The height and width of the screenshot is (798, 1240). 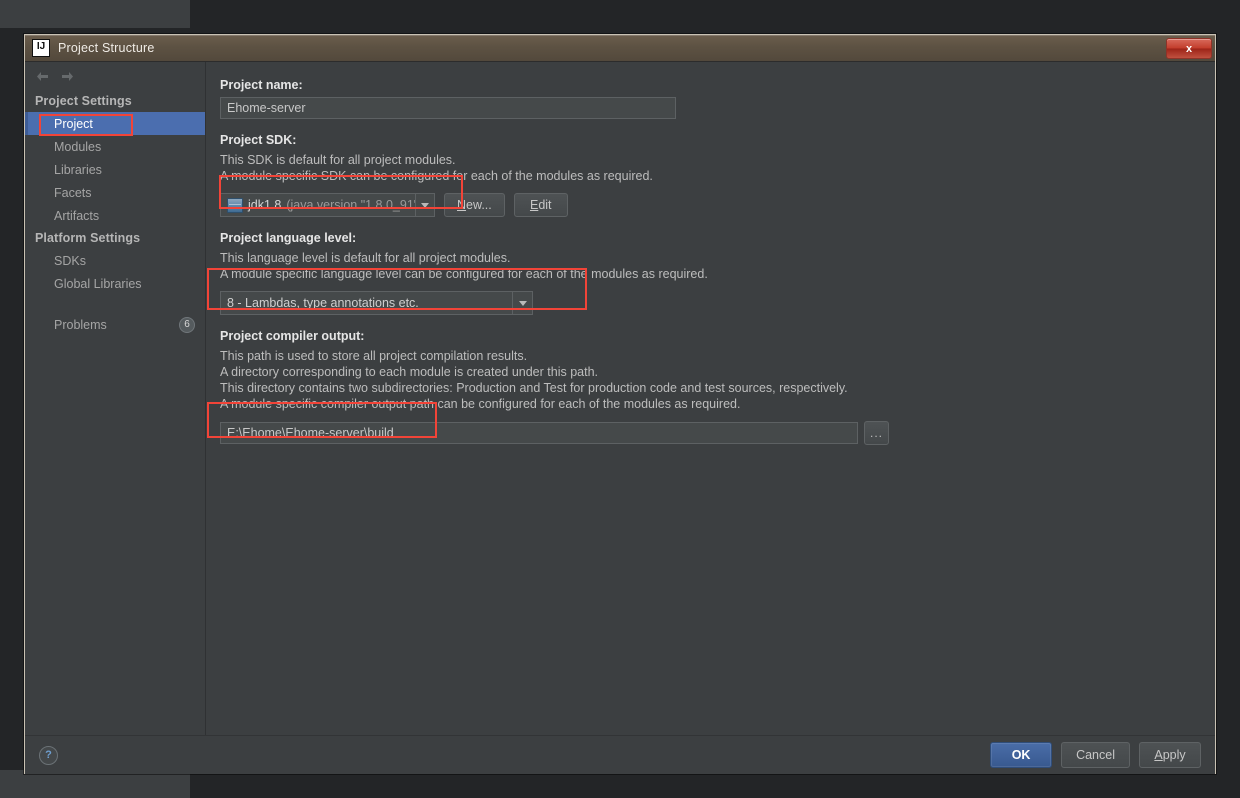 I want to click on dialog-titlebar: Project Structure x, so click(x=620, y=48).